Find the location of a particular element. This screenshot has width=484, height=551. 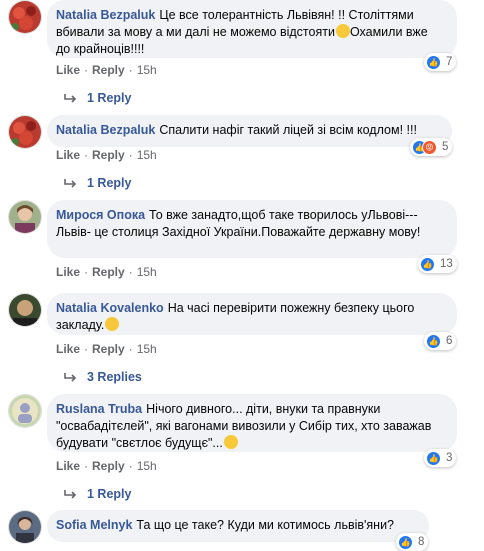

reaction-count: 3 is located at coordinates (449, 458).